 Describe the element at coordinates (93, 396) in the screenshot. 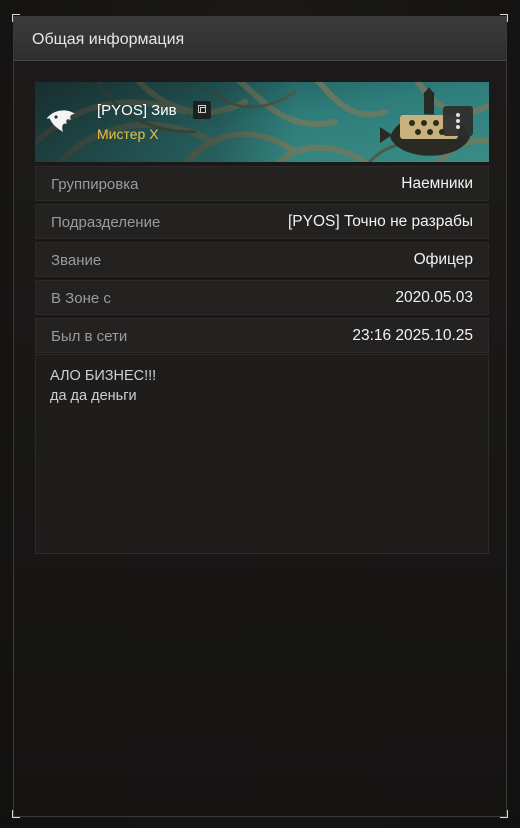

I see `note-line: да да деньги` at that location.